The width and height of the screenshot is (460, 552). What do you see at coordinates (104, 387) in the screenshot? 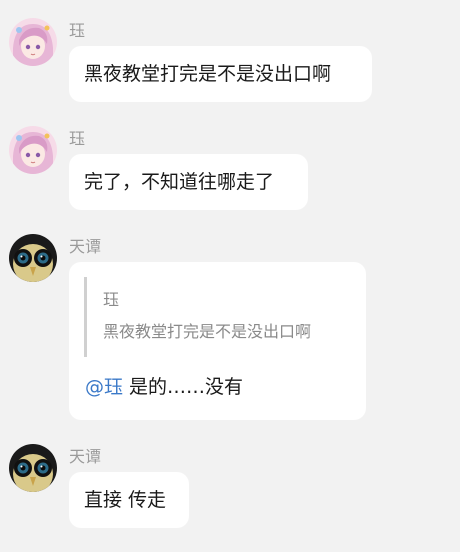
I see `mention-link: @珏` at bounding box center [104, 387].